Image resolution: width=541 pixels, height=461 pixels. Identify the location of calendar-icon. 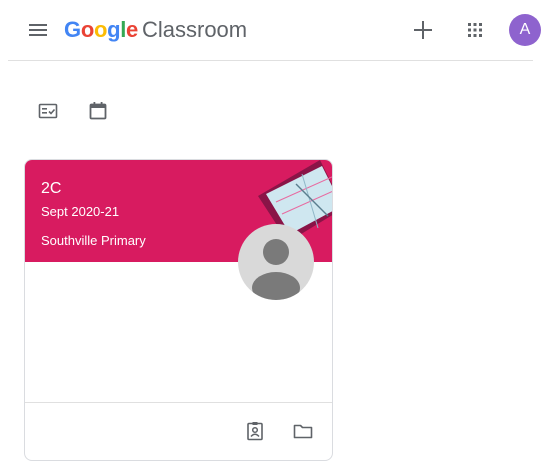
(98, 111).